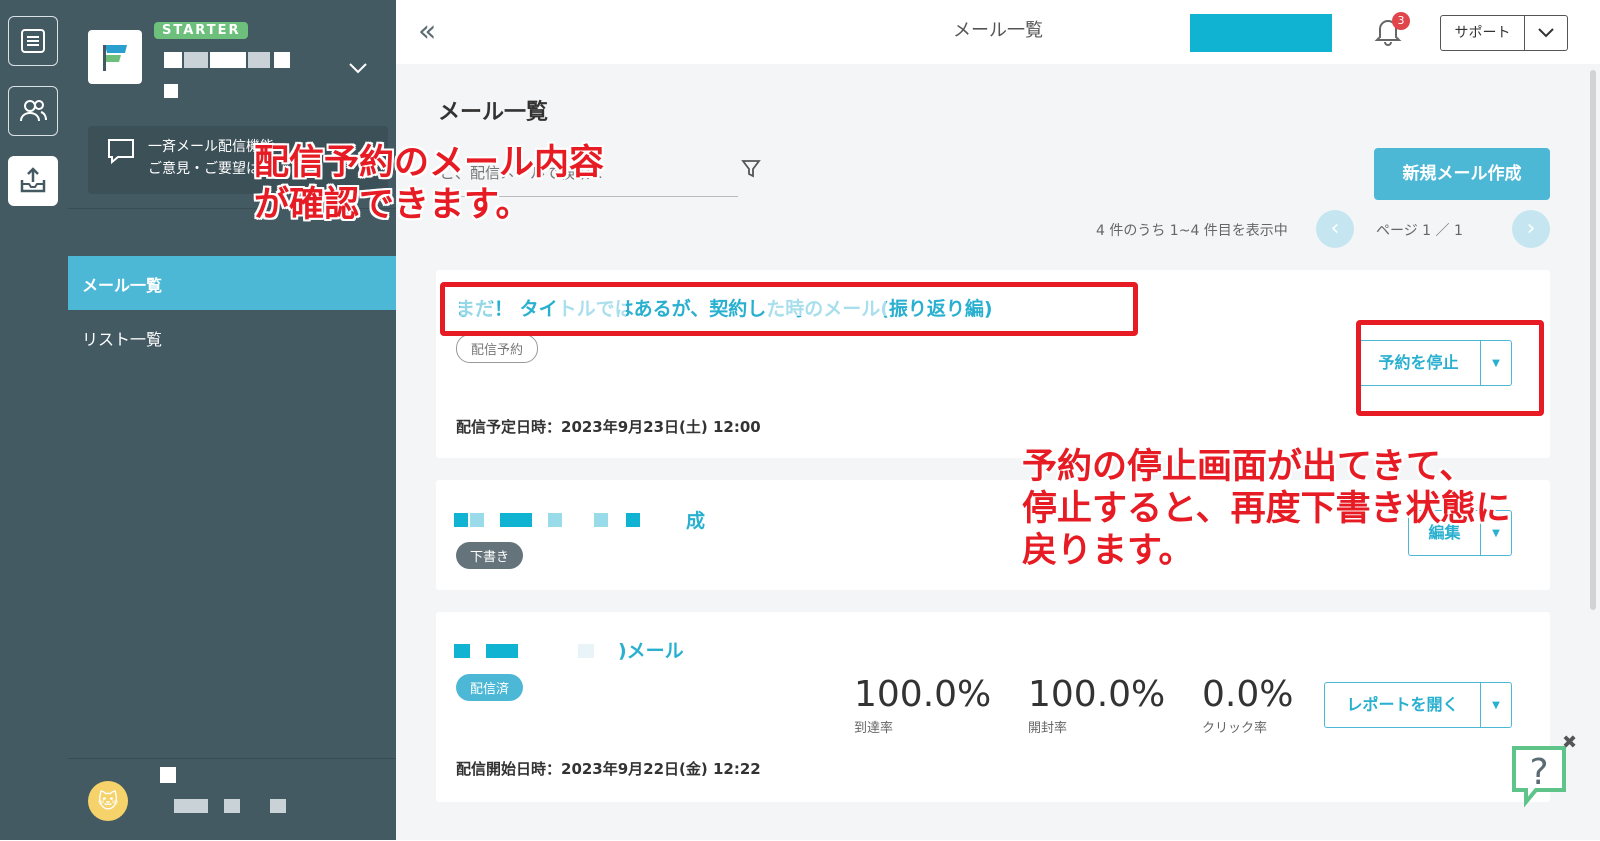 This screenshot has height=841, width=1600. What do you see at coordinates (1531, 229) in the screenshot?
I see `next-page-button: ›` at bounding box center [1531, 229].